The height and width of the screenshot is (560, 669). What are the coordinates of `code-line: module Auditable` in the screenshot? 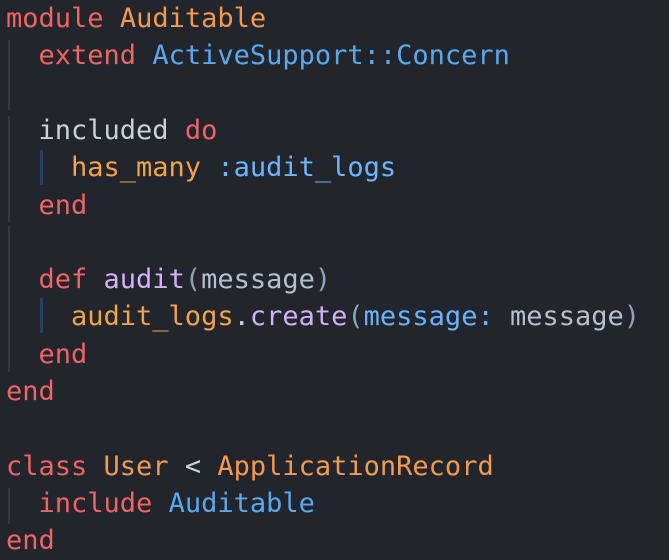 It's located at (136, 18).